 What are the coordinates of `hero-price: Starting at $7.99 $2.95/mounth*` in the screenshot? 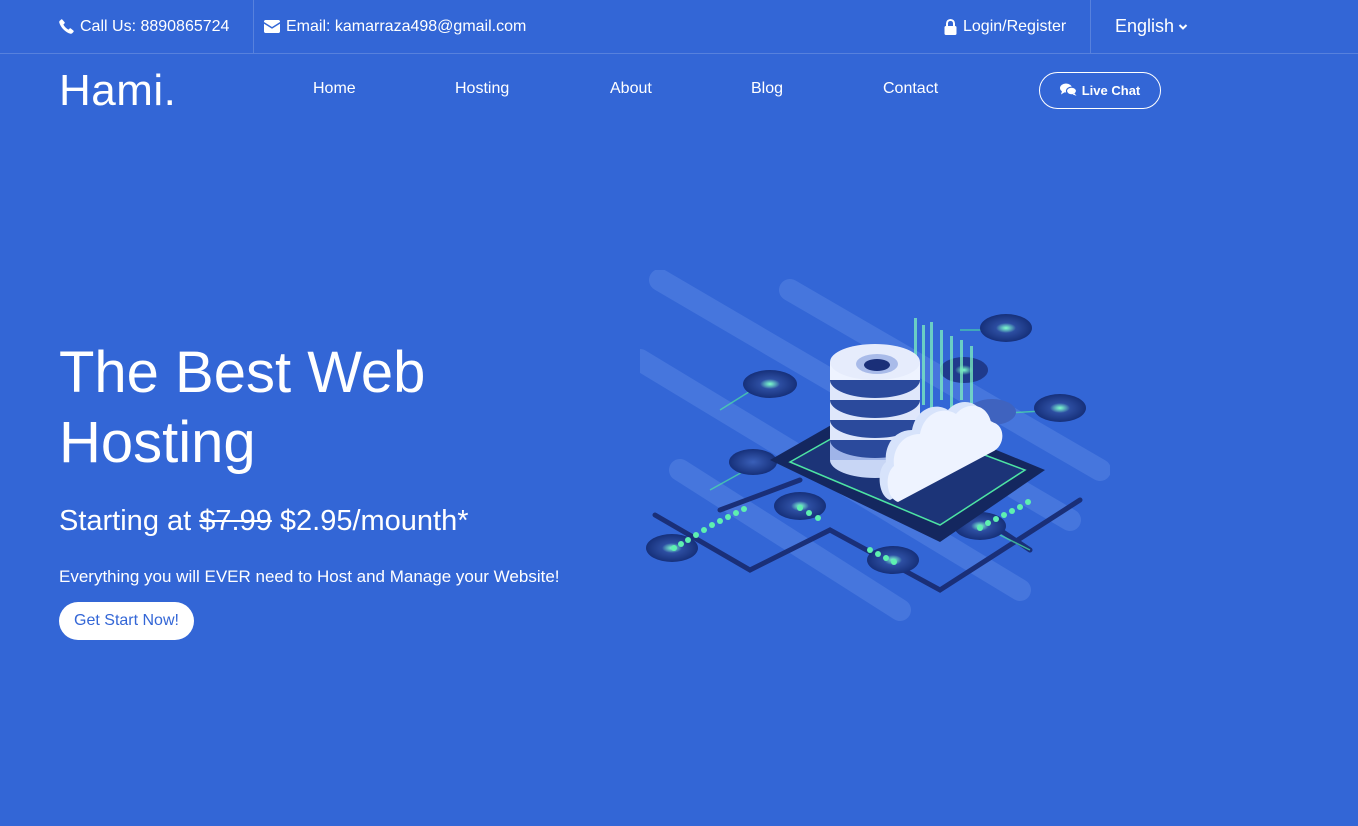 It's located at (264, 521).